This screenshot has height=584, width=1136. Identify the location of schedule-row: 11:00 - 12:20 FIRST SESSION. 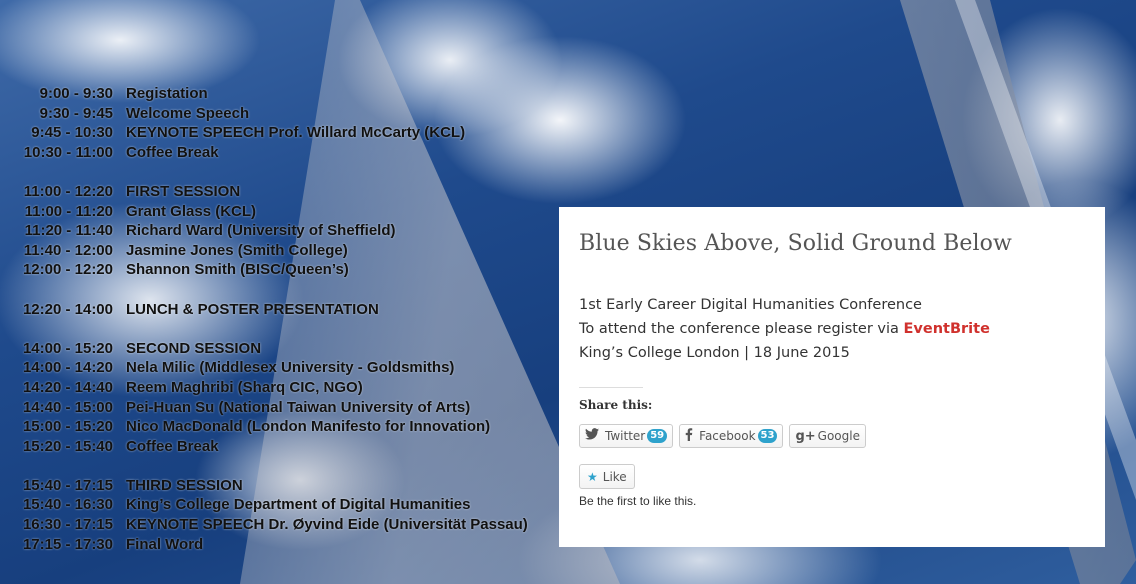
(271, 192).